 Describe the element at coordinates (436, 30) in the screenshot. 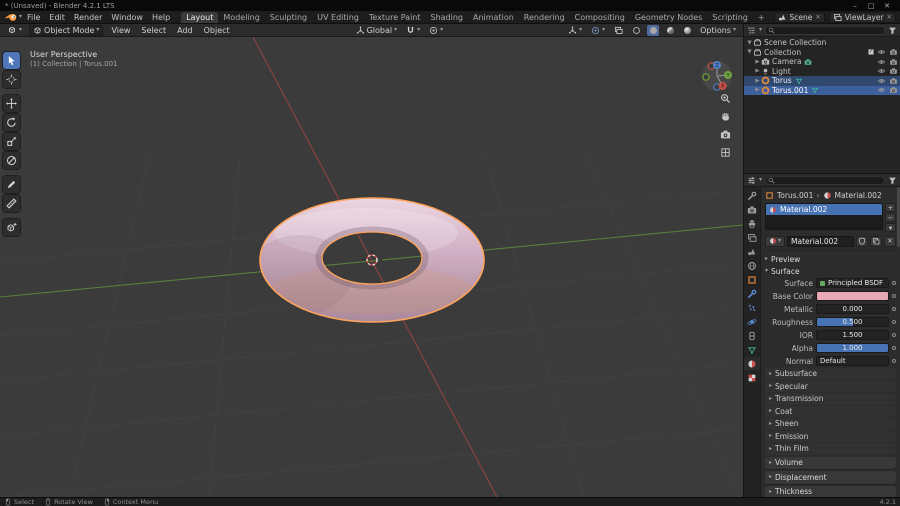

I see `proportional-editing-toggle: ▾` at that location.